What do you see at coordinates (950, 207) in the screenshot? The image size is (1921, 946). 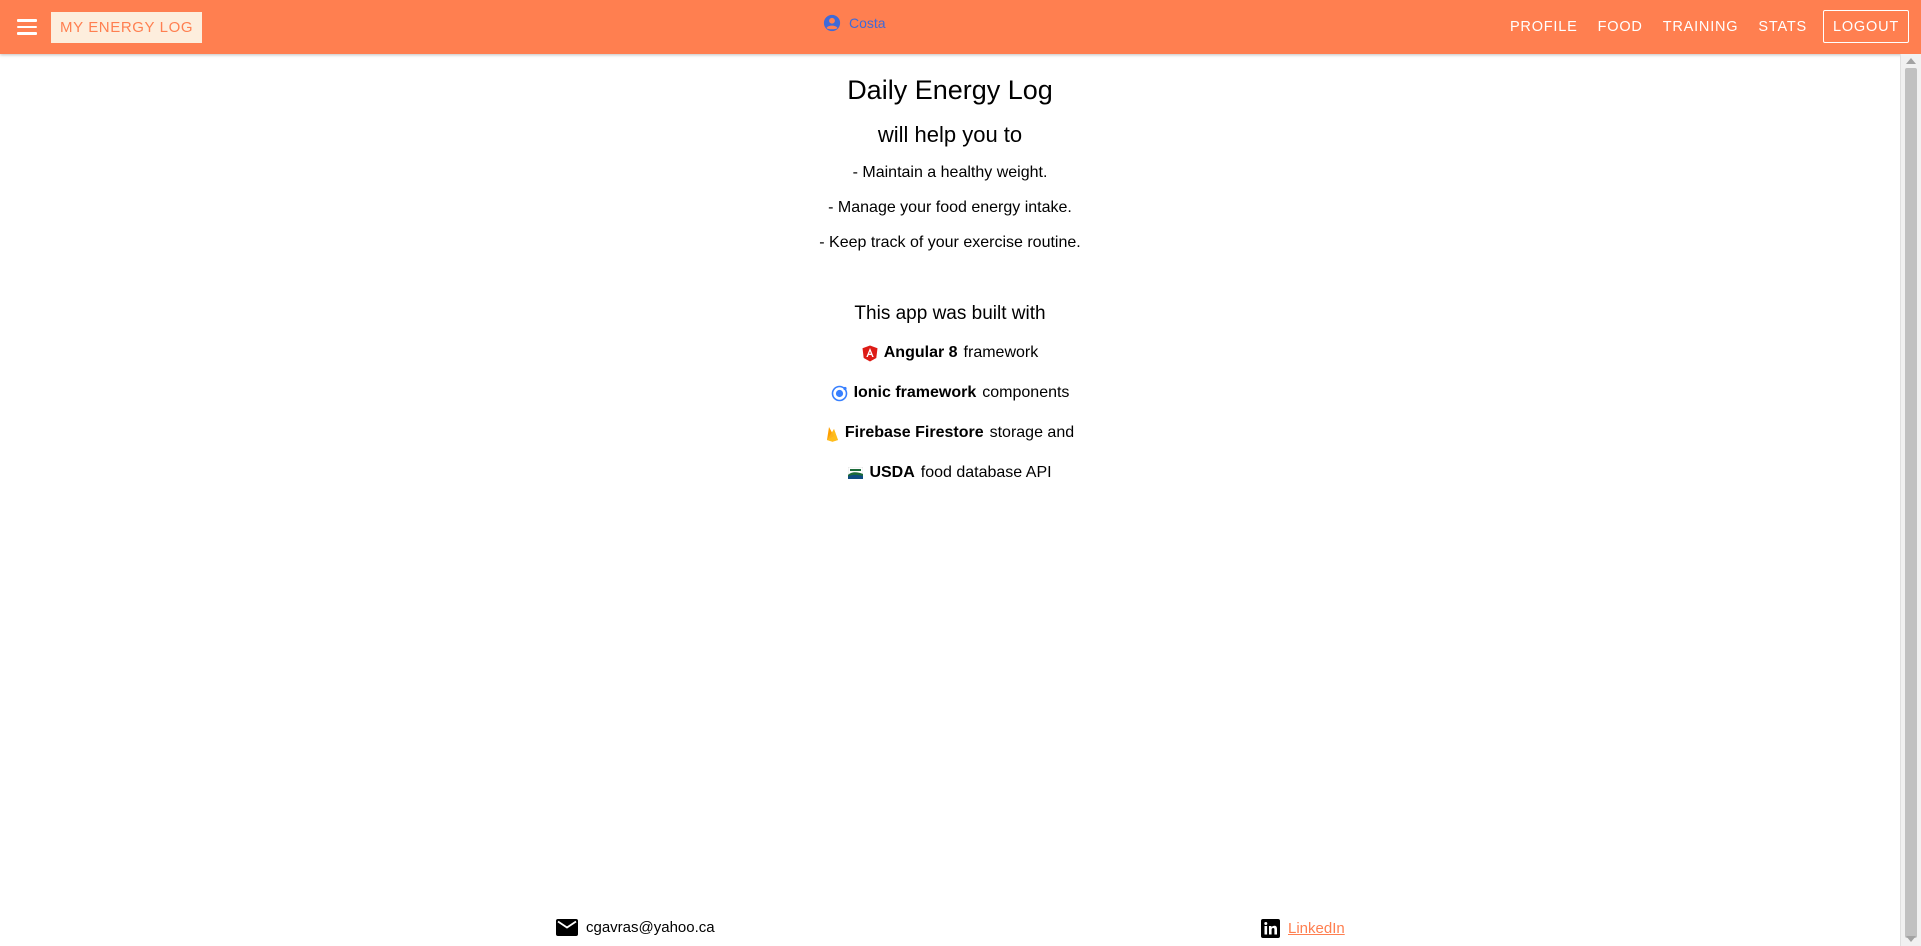 I see `bullet-food: - Manage your food energy intake.` at bounding box center [950, 207].